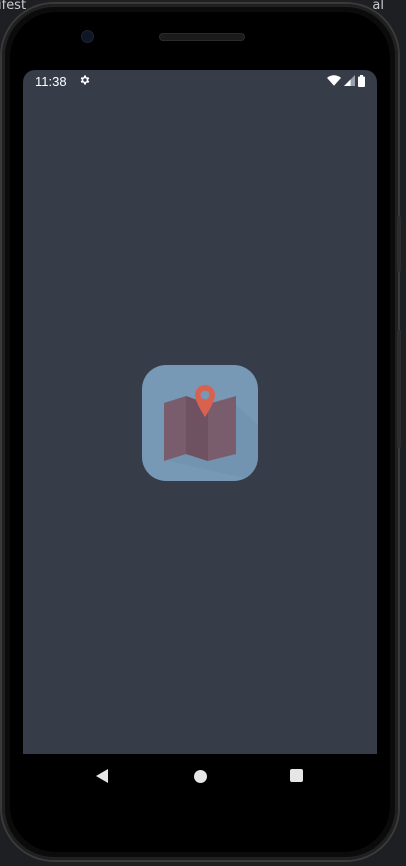  What do you see at coordinates (202, 37) in the screenshot?
I see `earpiece-speaker` at bounding box center [202, 37].